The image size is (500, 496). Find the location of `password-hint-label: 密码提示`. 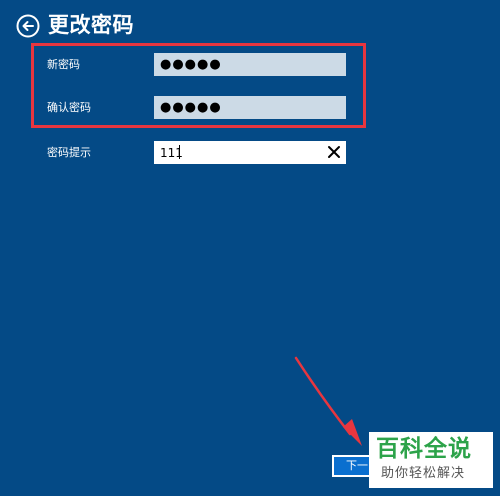

password-hint-label: 密码提示 is located at coordinates (69, 152).